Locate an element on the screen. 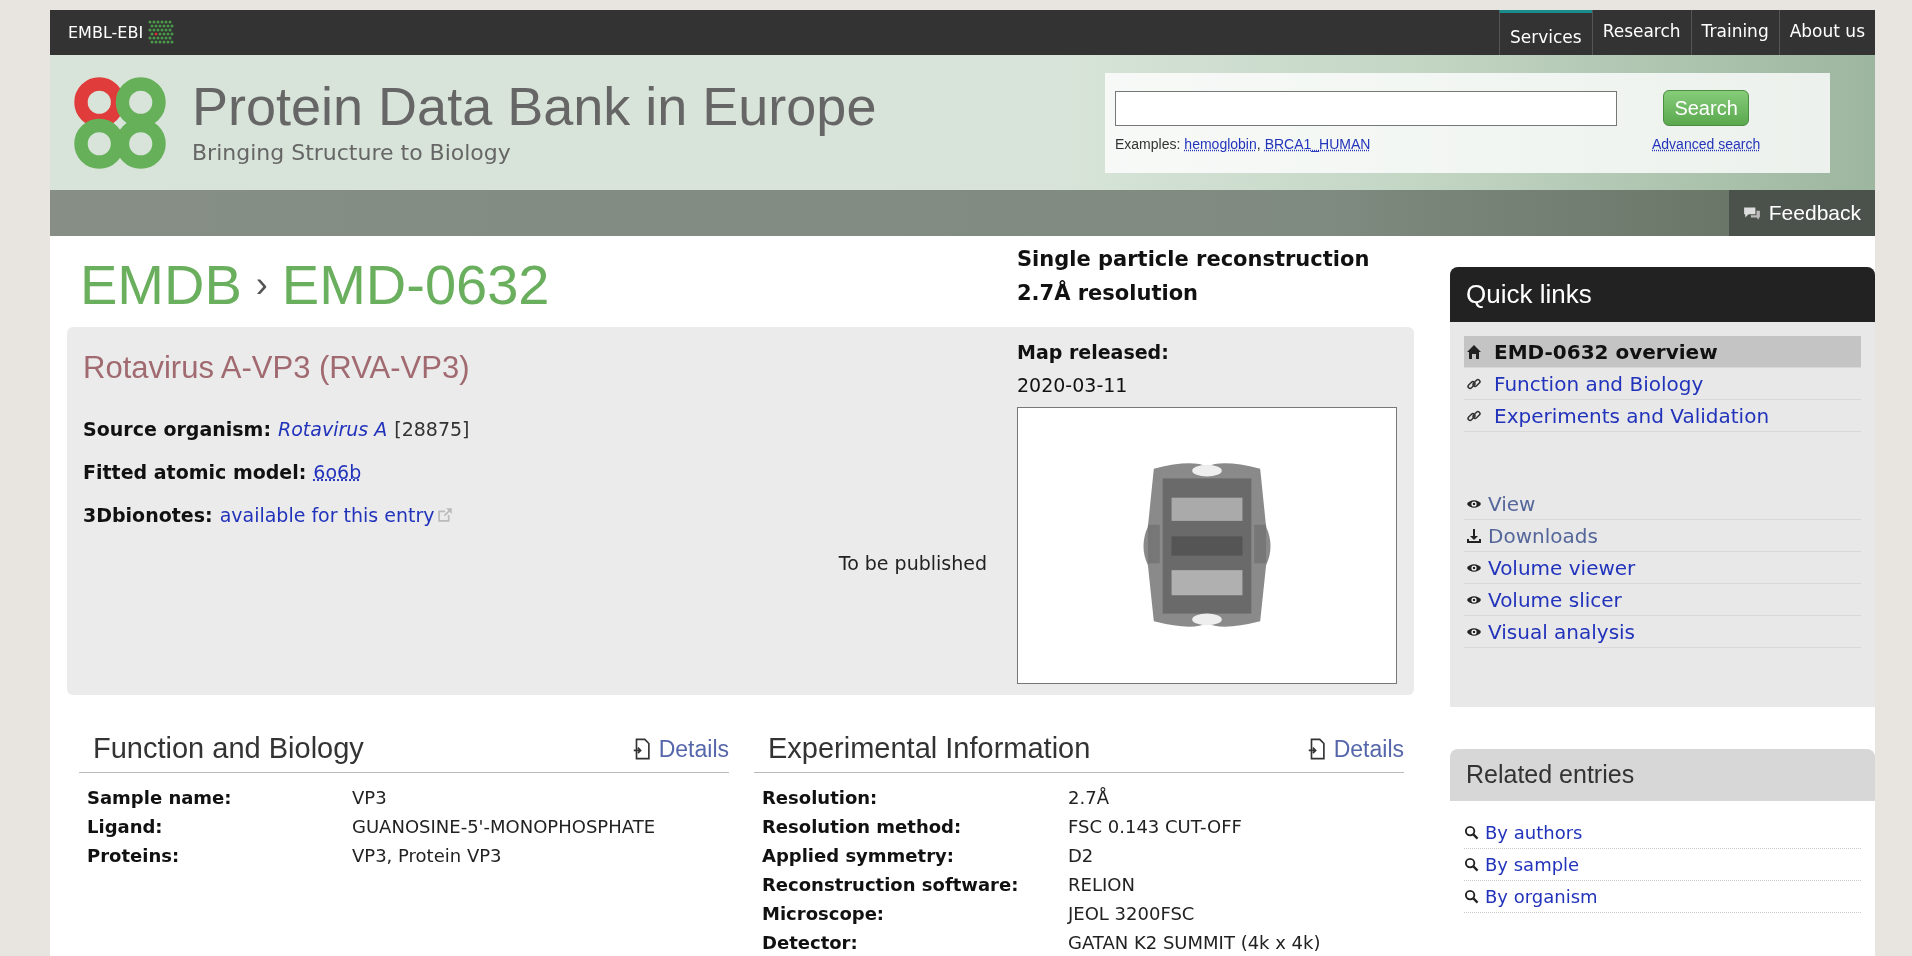 Image resolution: width=1912 pixels, height=956 pixels. examples-label: Examples: is located at coordinates (1148, 144).